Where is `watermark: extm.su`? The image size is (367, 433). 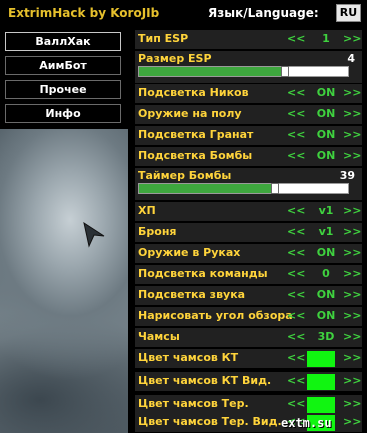 watermark: extm.su is located at coordinates (306, 423).